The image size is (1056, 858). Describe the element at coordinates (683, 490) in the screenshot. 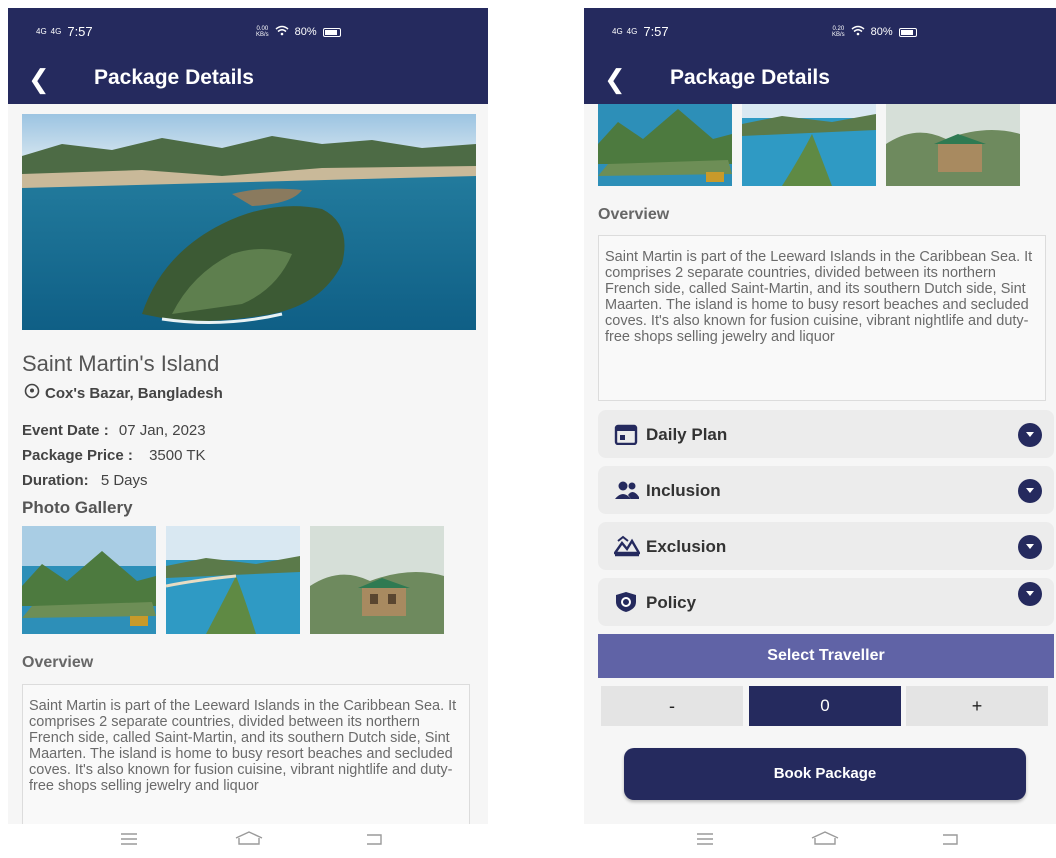

I see `accordion-label: Inclusion` at that location.